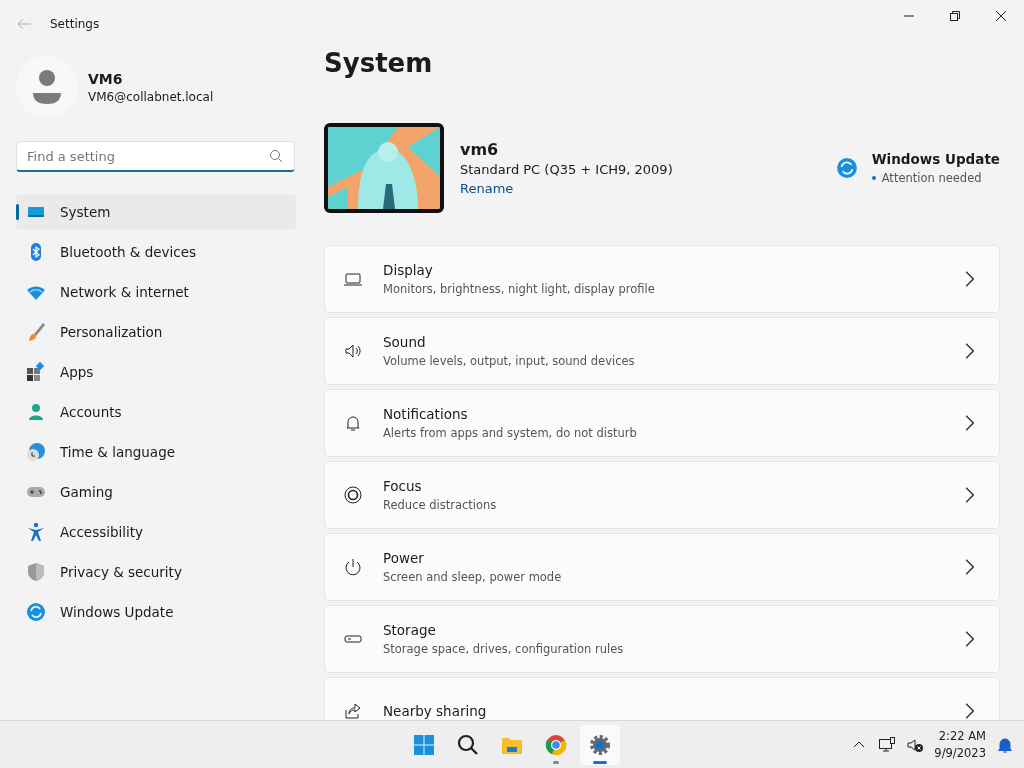 The image size is (1024, 768). What do you see at coordinates (1005, 744) in the screenshot?
I see `bell-icon` at bounding box center [1005, 744].